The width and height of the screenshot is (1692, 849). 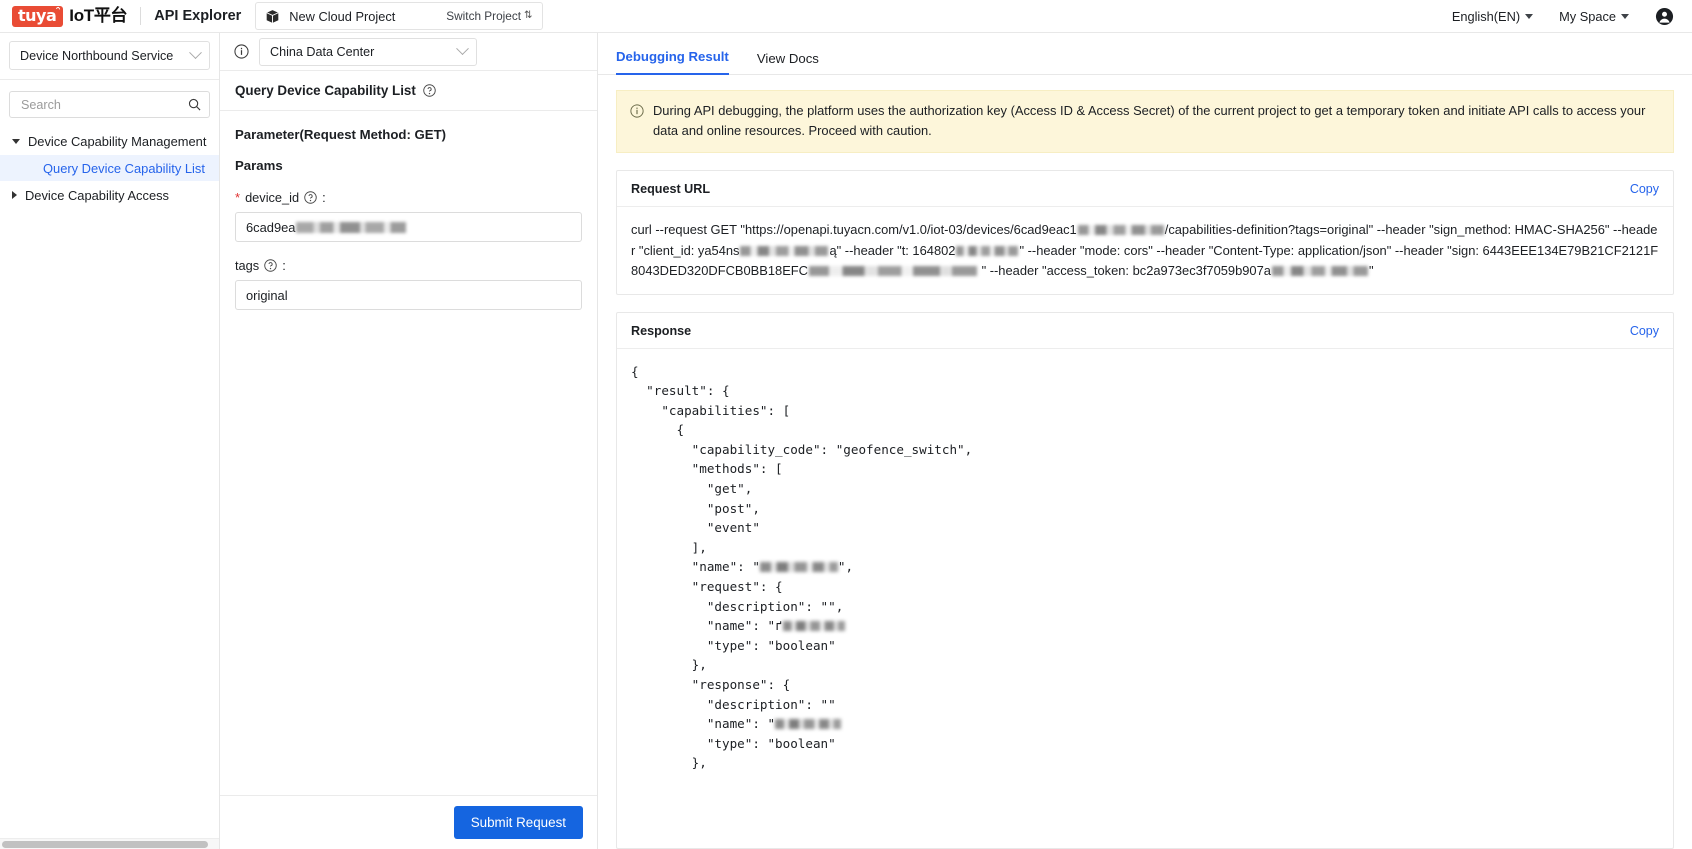 What do you see at coordinates (124, 168) in the screenshot?
I see `sidebar-item-label: Query Device Capability List` at bounding box center [124, 168].